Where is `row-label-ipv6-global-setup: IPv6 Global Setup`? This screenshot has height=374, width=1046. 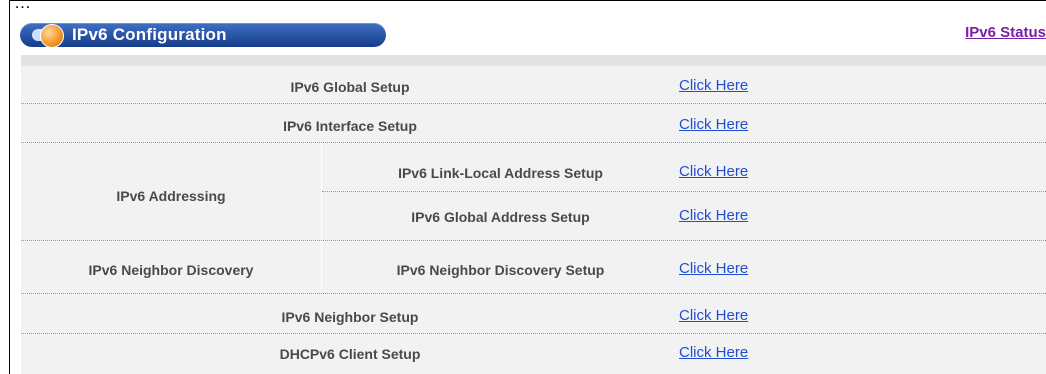 row-label-ipv6-global-setup: IPv6 Global Setup is located at coordinates (350, 87).